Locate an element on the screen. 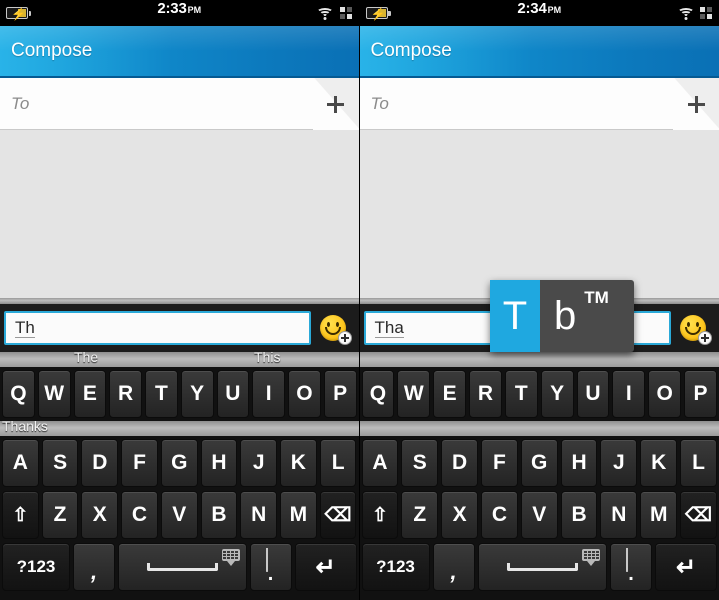 The image size is (719, 600). keyboard-row-2: A S D F G H J K L is located at coordinates (179, 463).